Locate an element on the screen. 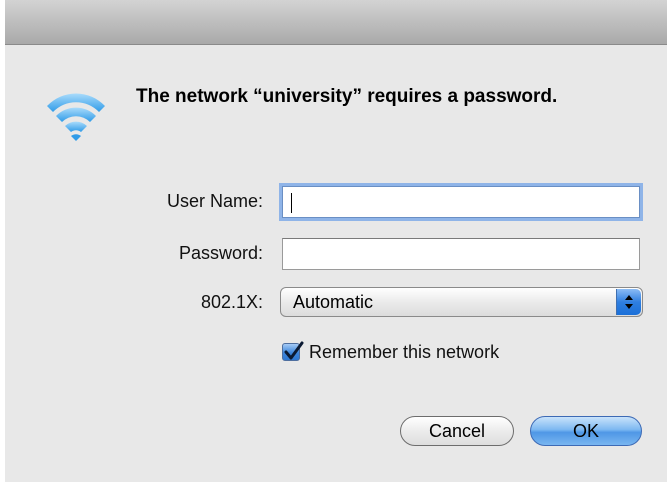 The image size is (667, 482). security-select-value: Automatic is located at coordinates (333, 302).